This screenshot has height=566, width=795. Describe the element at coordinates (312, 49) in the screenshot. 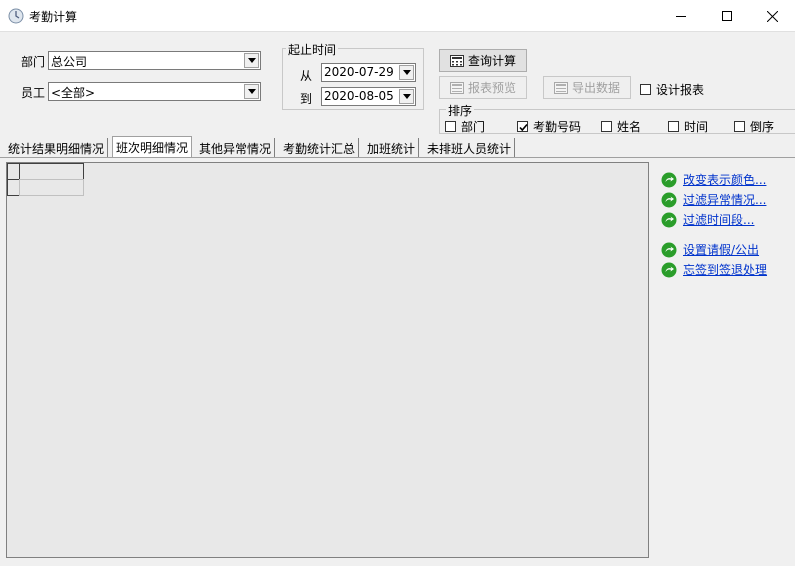

I see `period-group-title: 起止时间` at that location.